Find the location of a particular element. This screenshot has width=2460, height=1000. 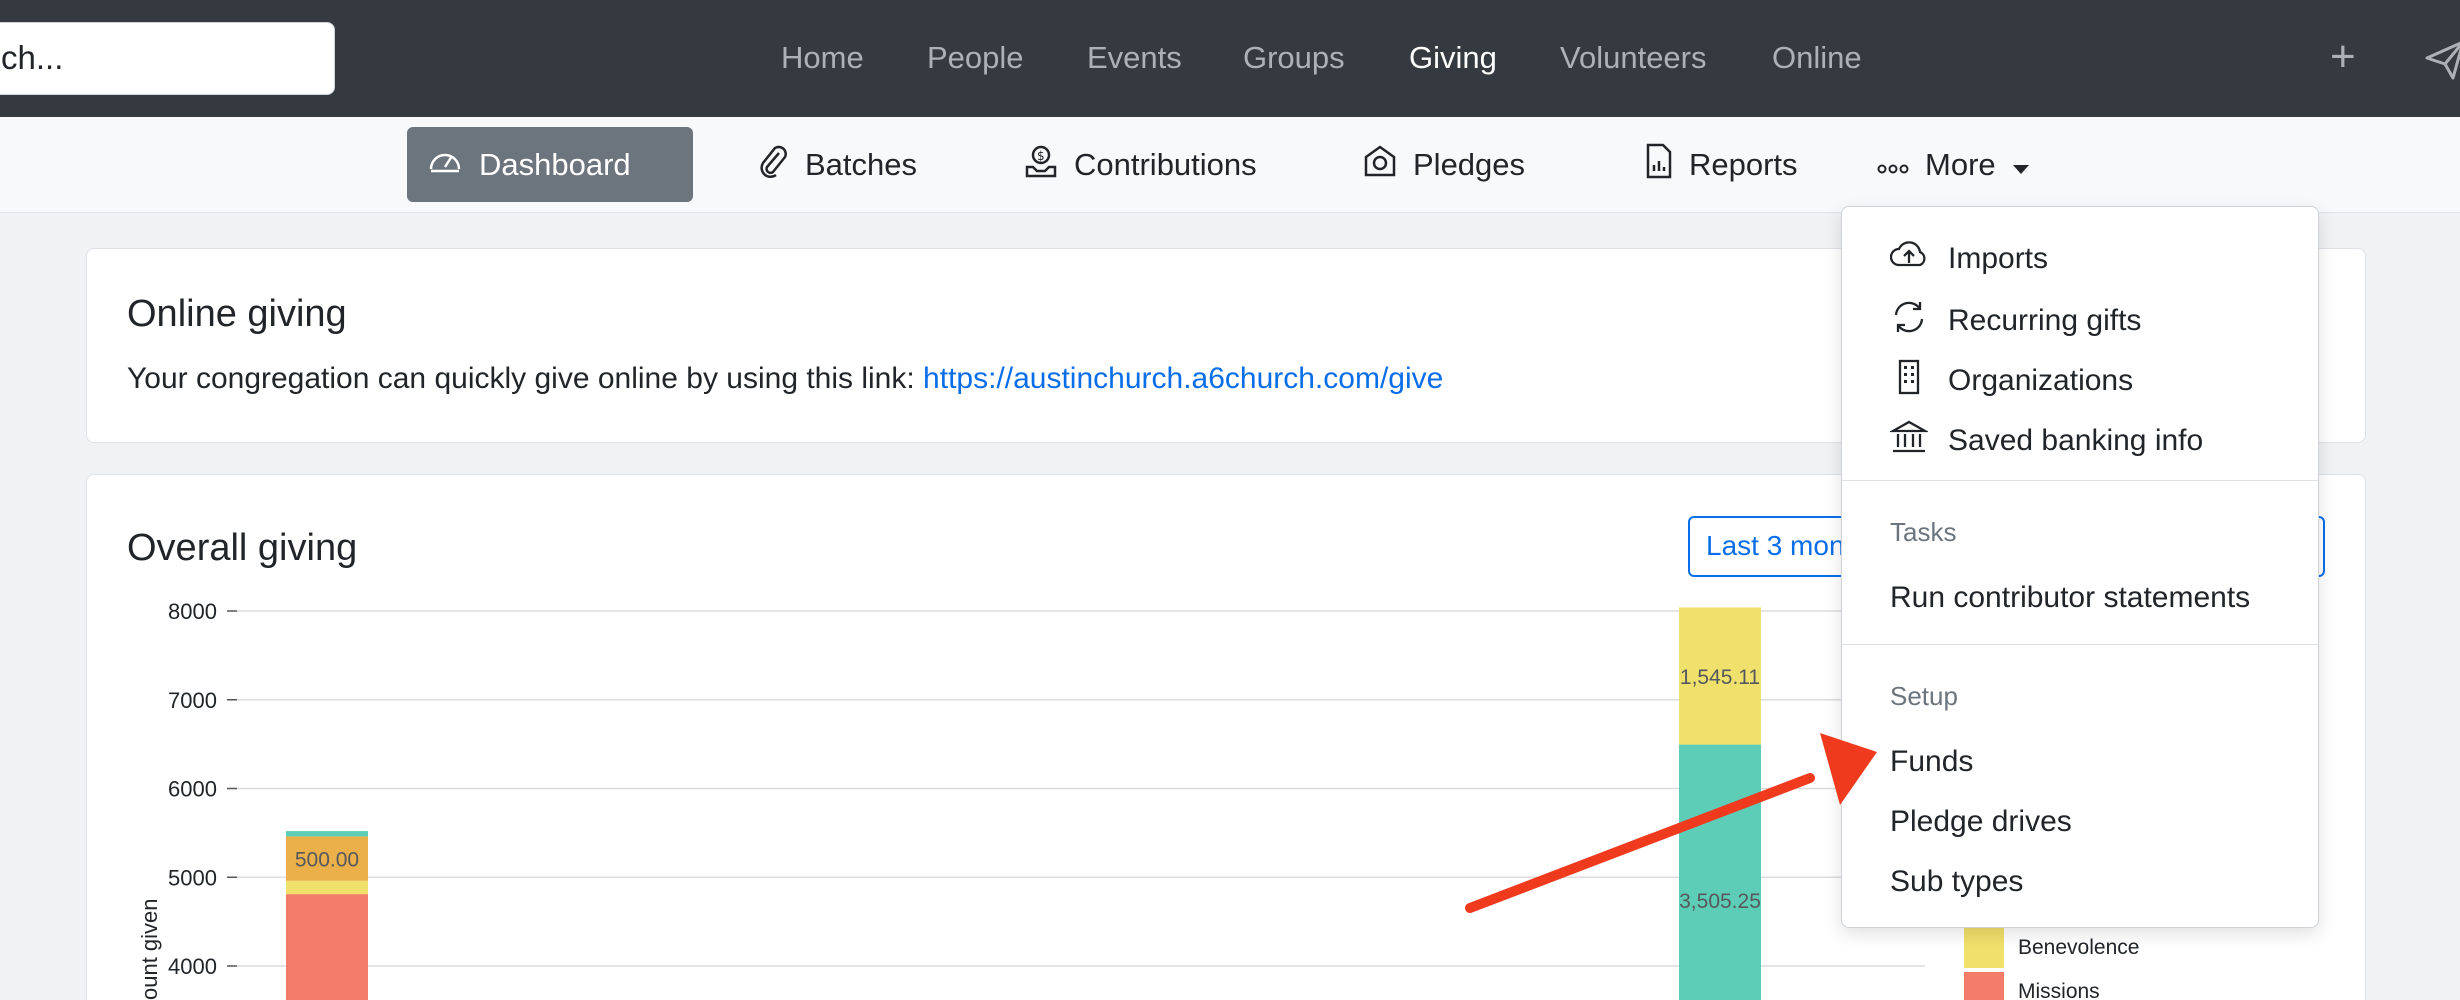

menu-item-label: Run contributor statements is located at coordinates (2070, 597).